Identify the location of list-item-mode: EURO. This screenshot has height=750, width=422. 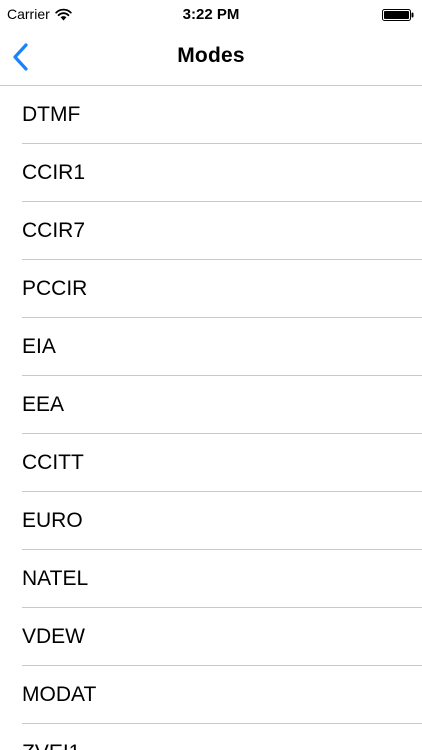
(211, 521).